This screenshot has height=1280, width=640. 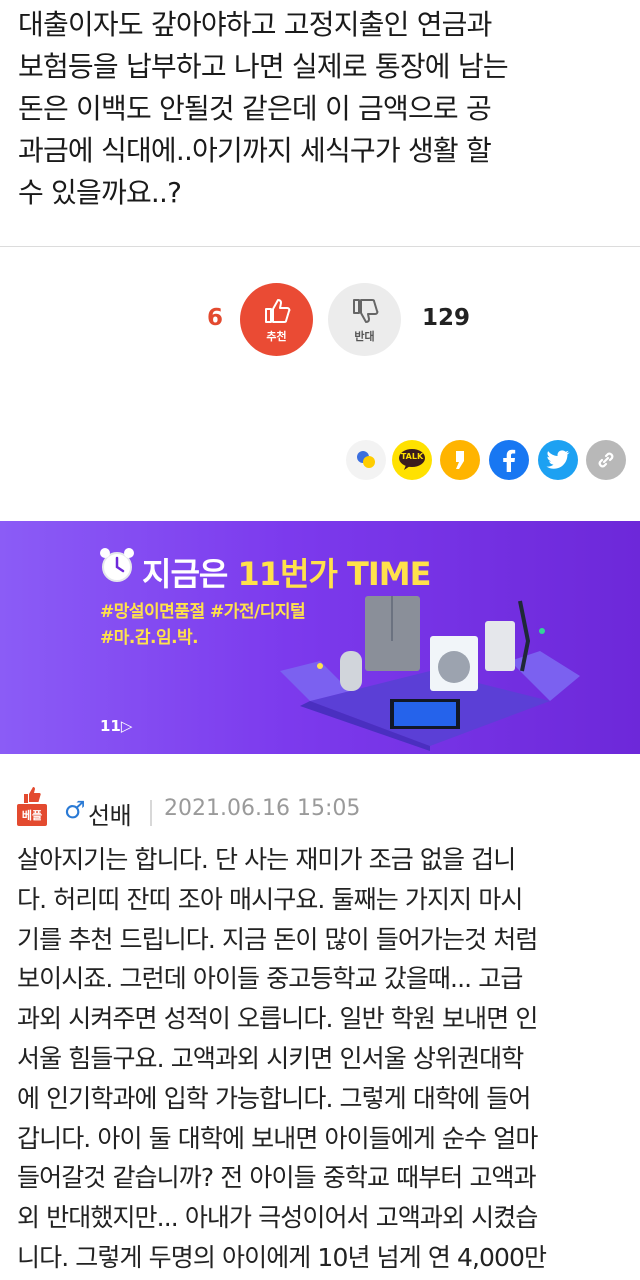 What do you see at coordinates (460, 460) in the screenshot?
I see `kakao-story-icon` at bounding box center [460, 460].